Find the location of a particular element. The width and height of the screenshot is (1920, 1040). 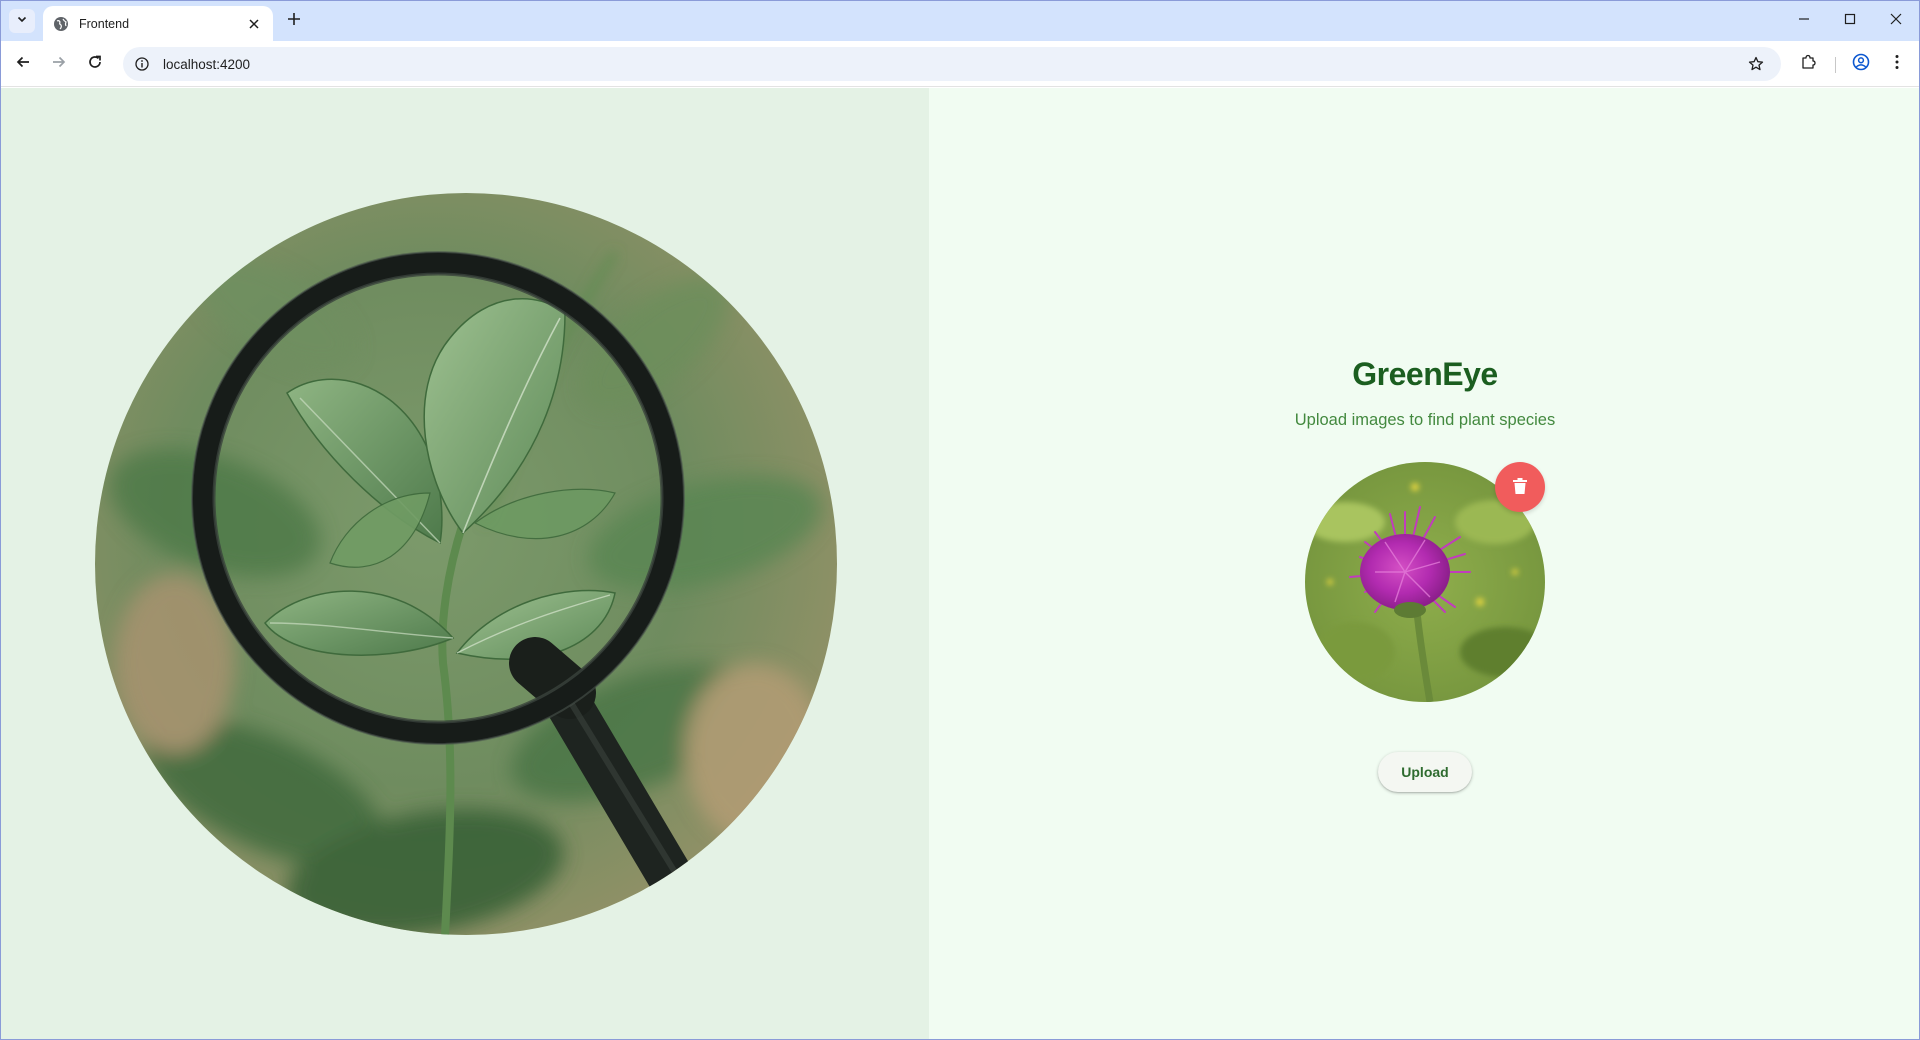

maximize-button is located at coordinates (1850, 21).